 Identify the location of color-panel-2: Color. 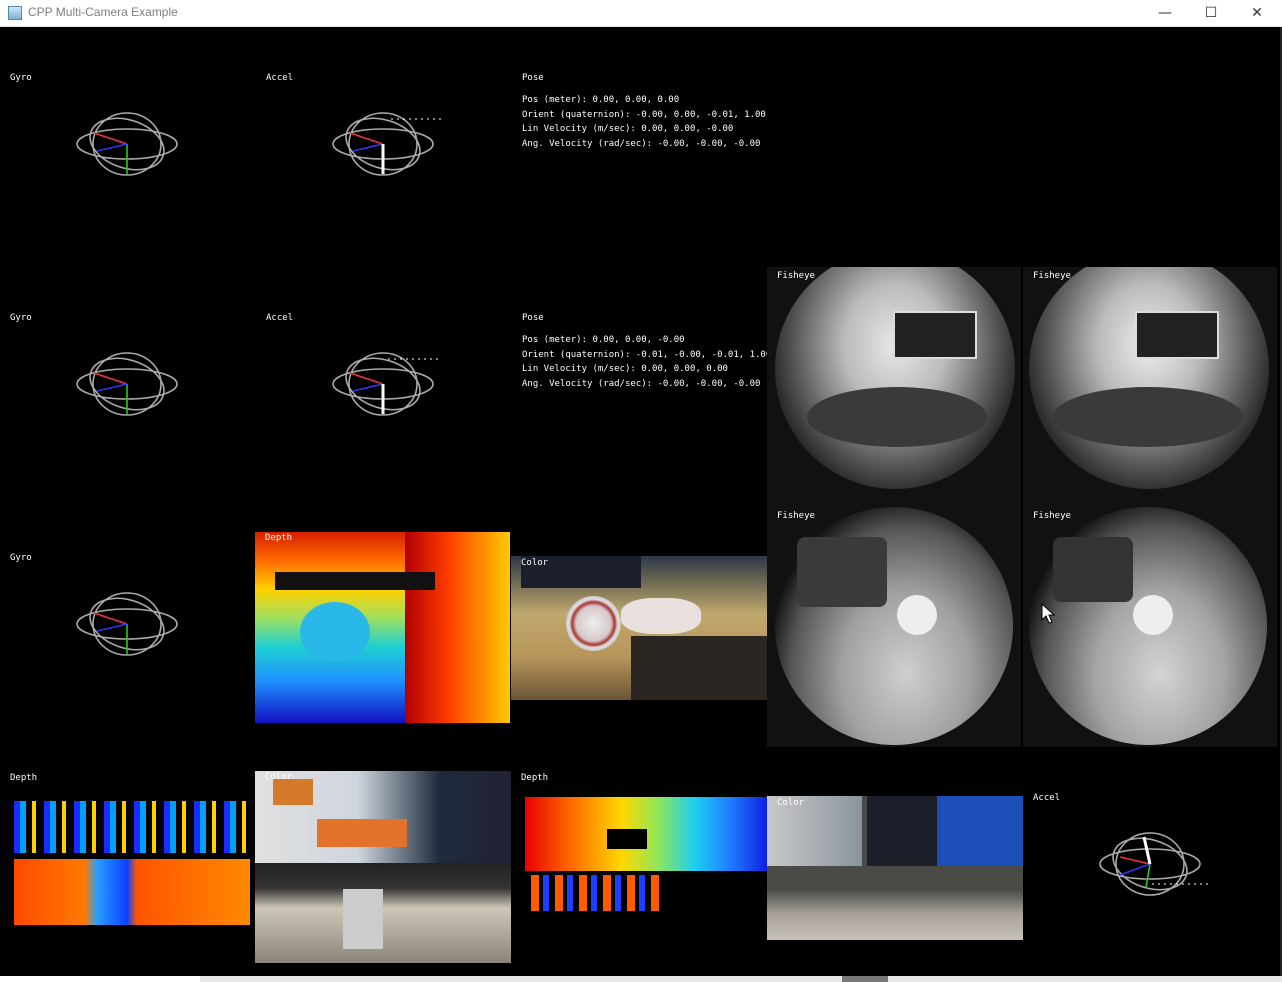
(383, 867).